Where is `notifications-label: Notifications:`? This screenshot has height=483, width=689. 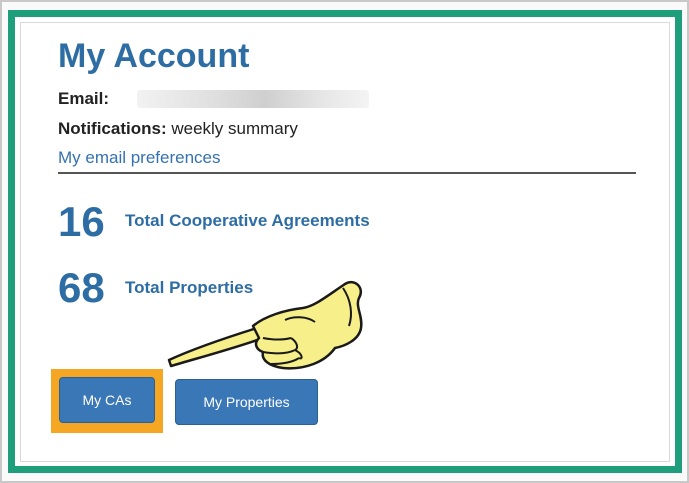 notifications-label: Notifications: is located at coordinates (112, 128).